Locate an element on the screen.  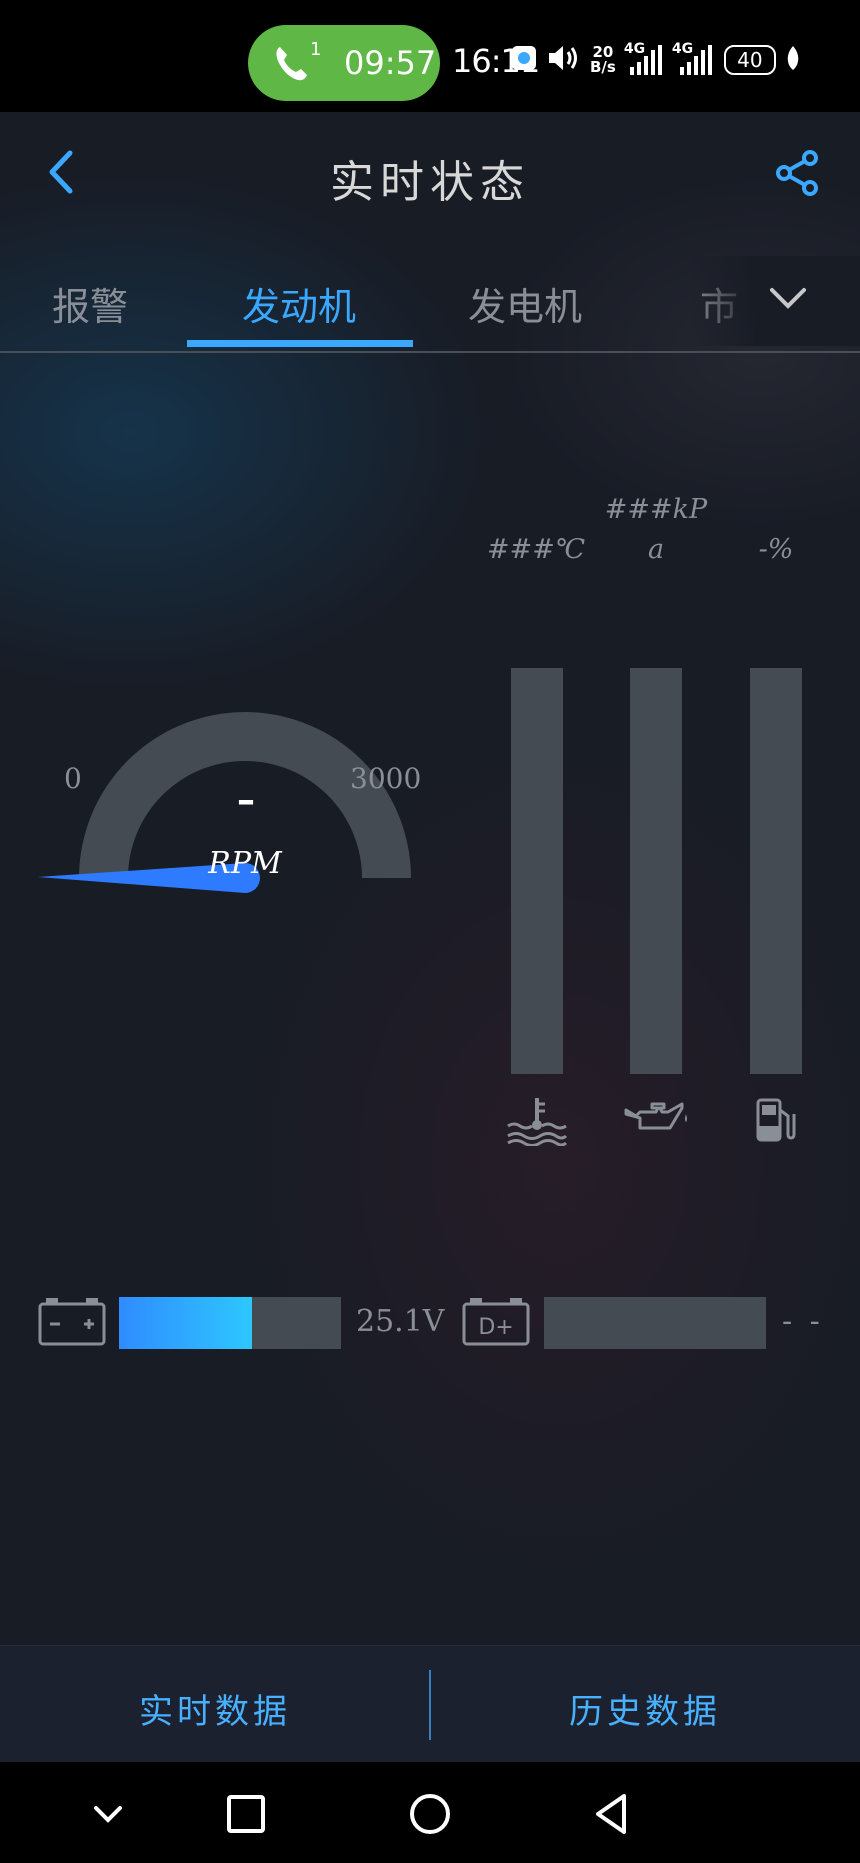
tab-engine: 发动机 is located at coordinates (299, 303).